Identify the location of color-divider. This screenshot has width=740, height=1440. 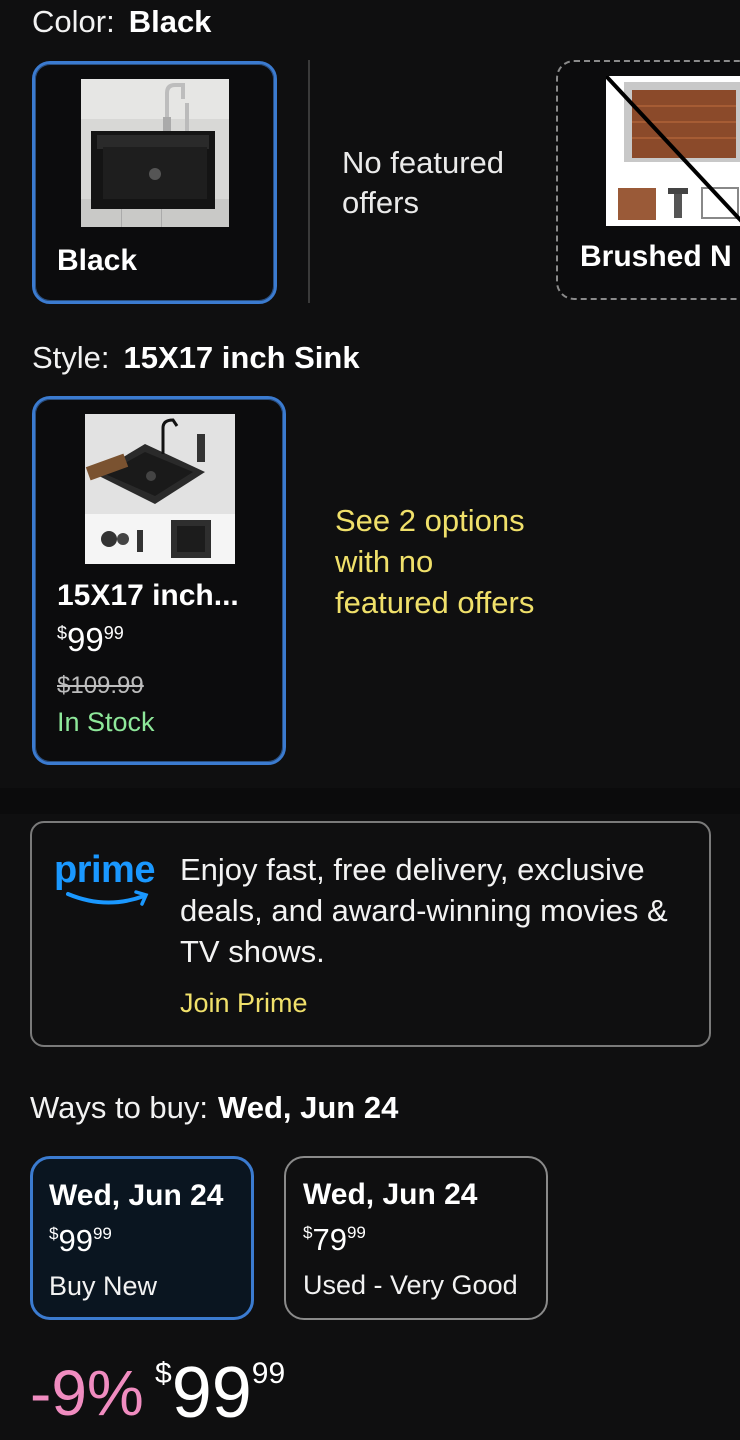
(309, 181).